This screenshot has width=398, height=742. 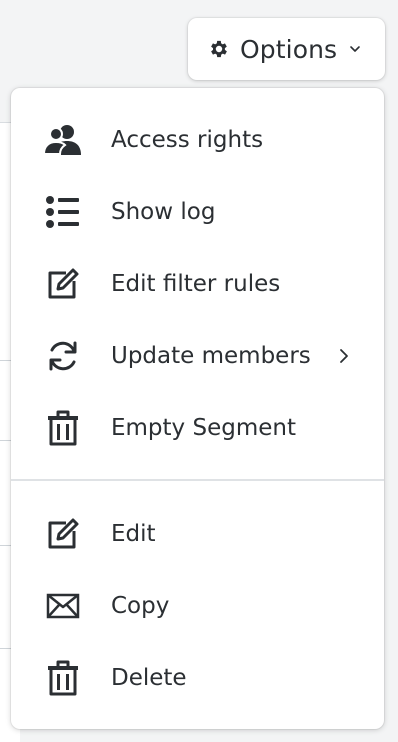 What do you see at coordinates (63, 212) in the screenshot?
I see `list-icon` at bounding box center [63, 212].